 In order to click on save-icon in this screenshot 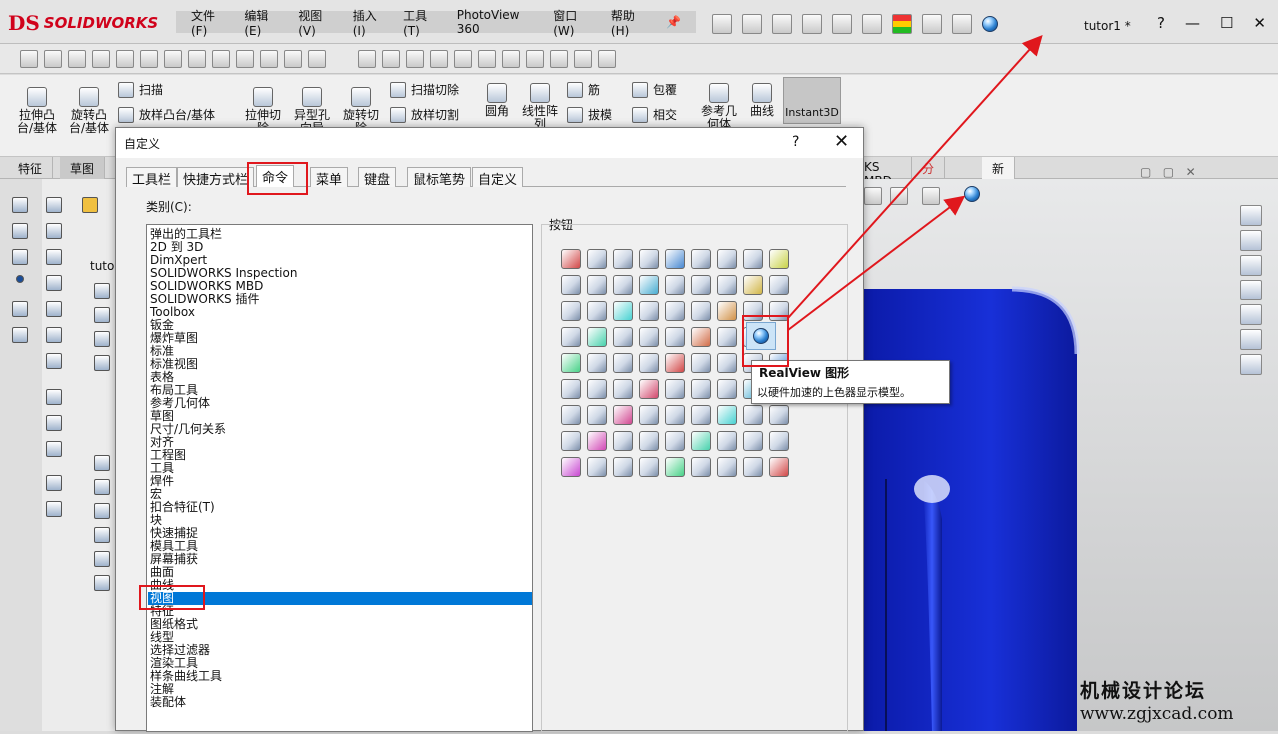, I will do `click(782, 24)`.